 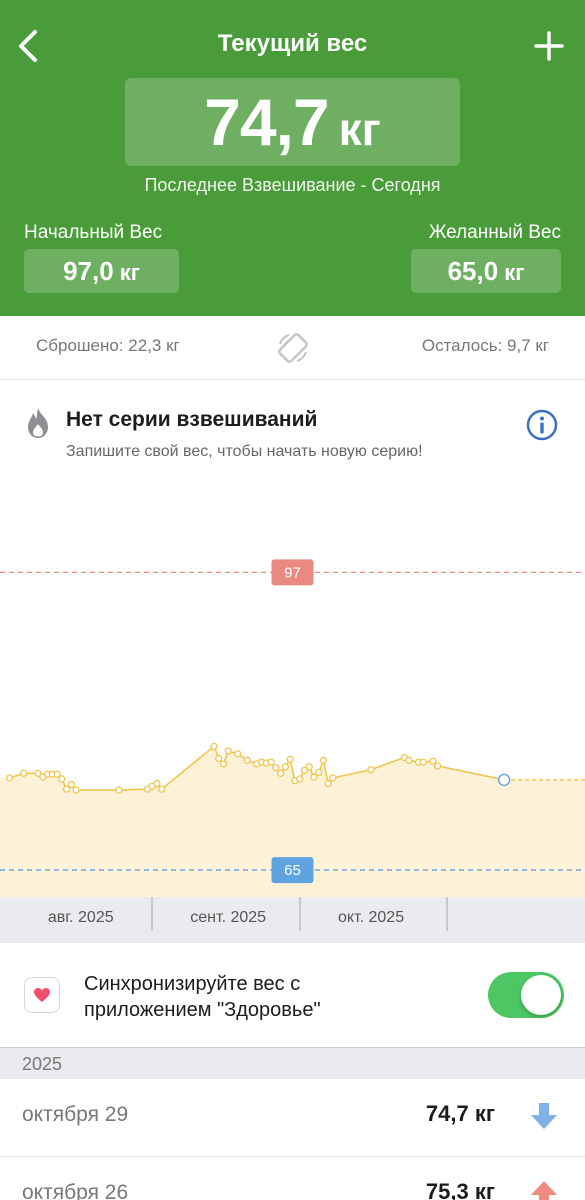 I want to click on current-weight-box: 74,7 кг, so click(x=292, y=122).